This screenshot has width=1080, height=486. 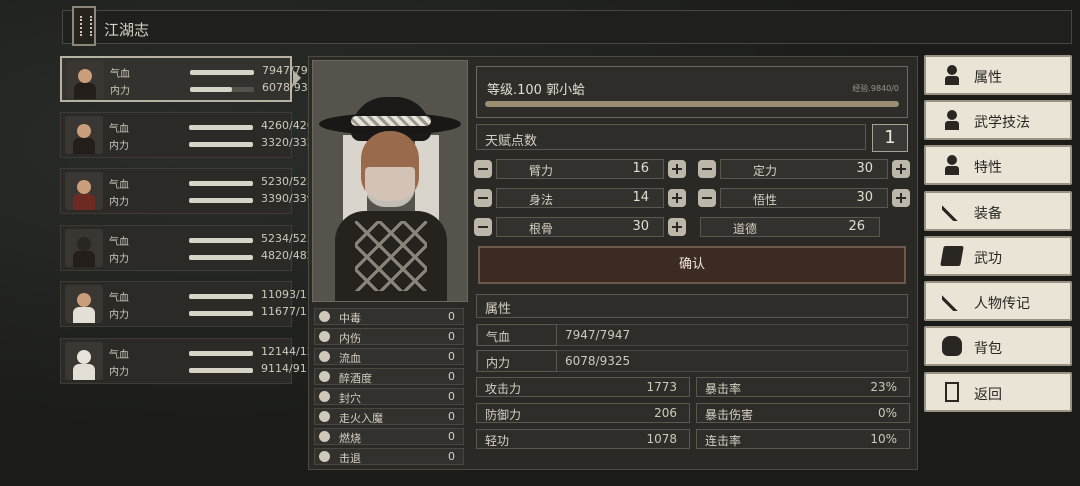 What do you see at coordinates (988, 78) in the screenshot?
I see `menu-label: 属性` at bounding box center [988, 78].